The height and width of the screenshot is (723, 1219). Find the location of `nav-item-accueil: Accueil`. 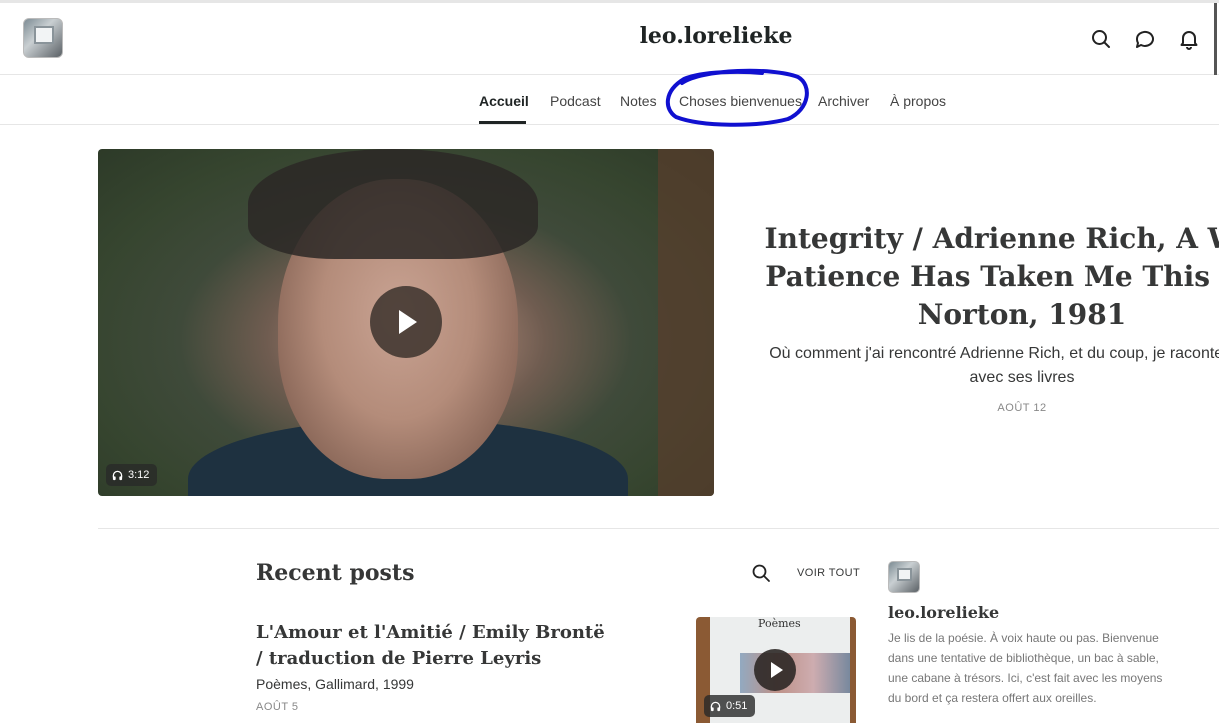

nav-item-accueil: Accueil is located at coordinates (504, 101).